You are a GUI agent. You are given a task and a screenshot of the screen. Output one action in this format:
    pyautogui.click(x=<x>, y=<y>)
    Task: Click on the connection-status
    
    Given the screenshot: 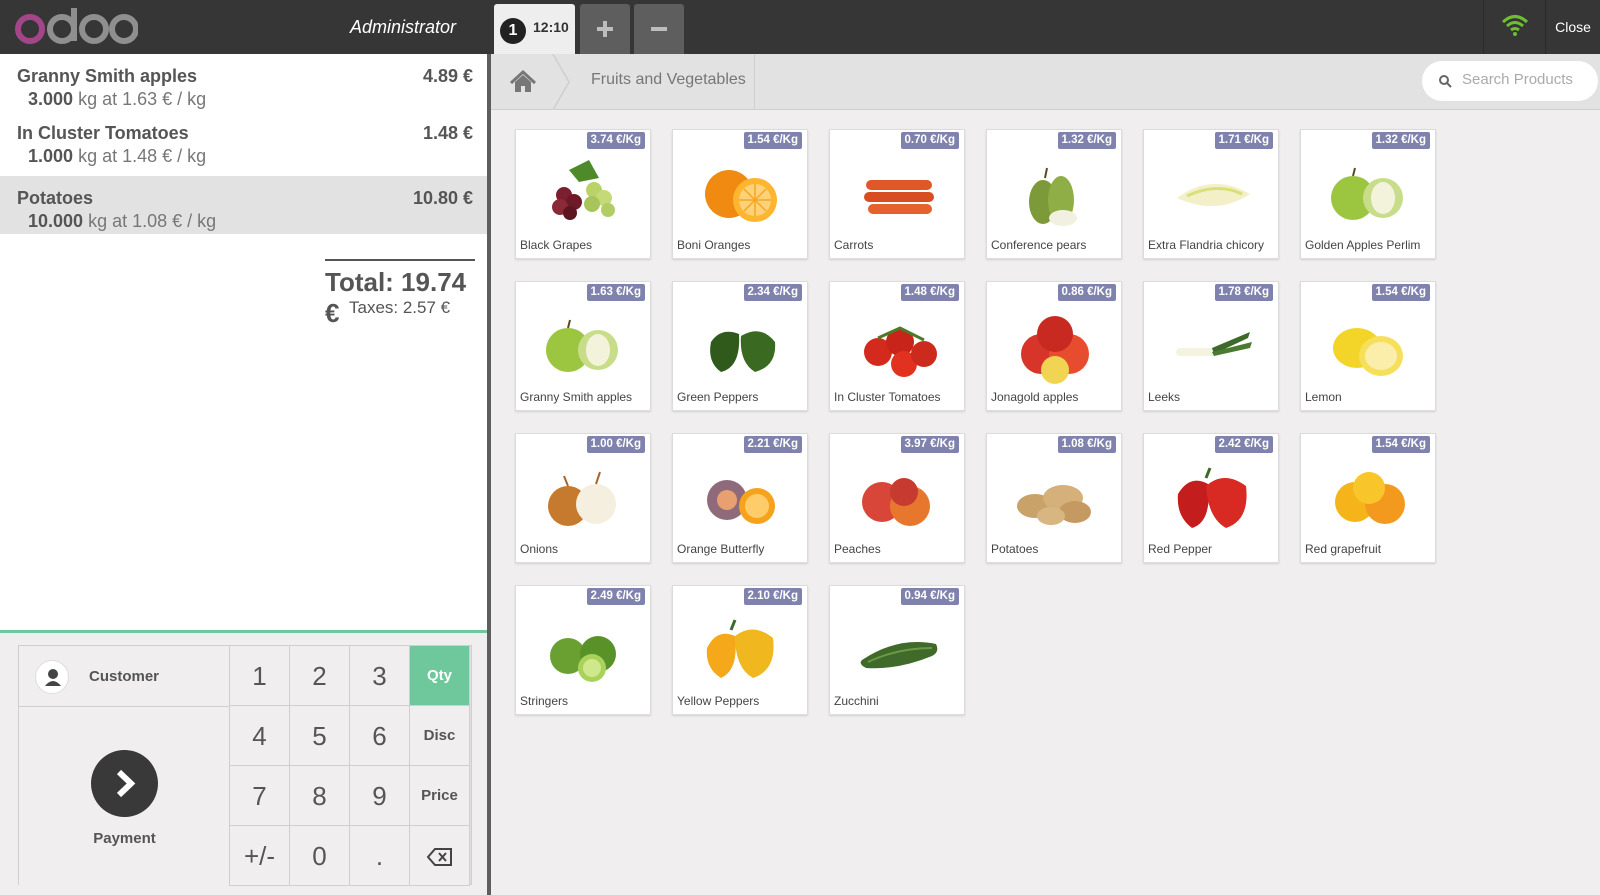 What is the action you would take?
    pyautogui.click(x=1514, y=27)
    